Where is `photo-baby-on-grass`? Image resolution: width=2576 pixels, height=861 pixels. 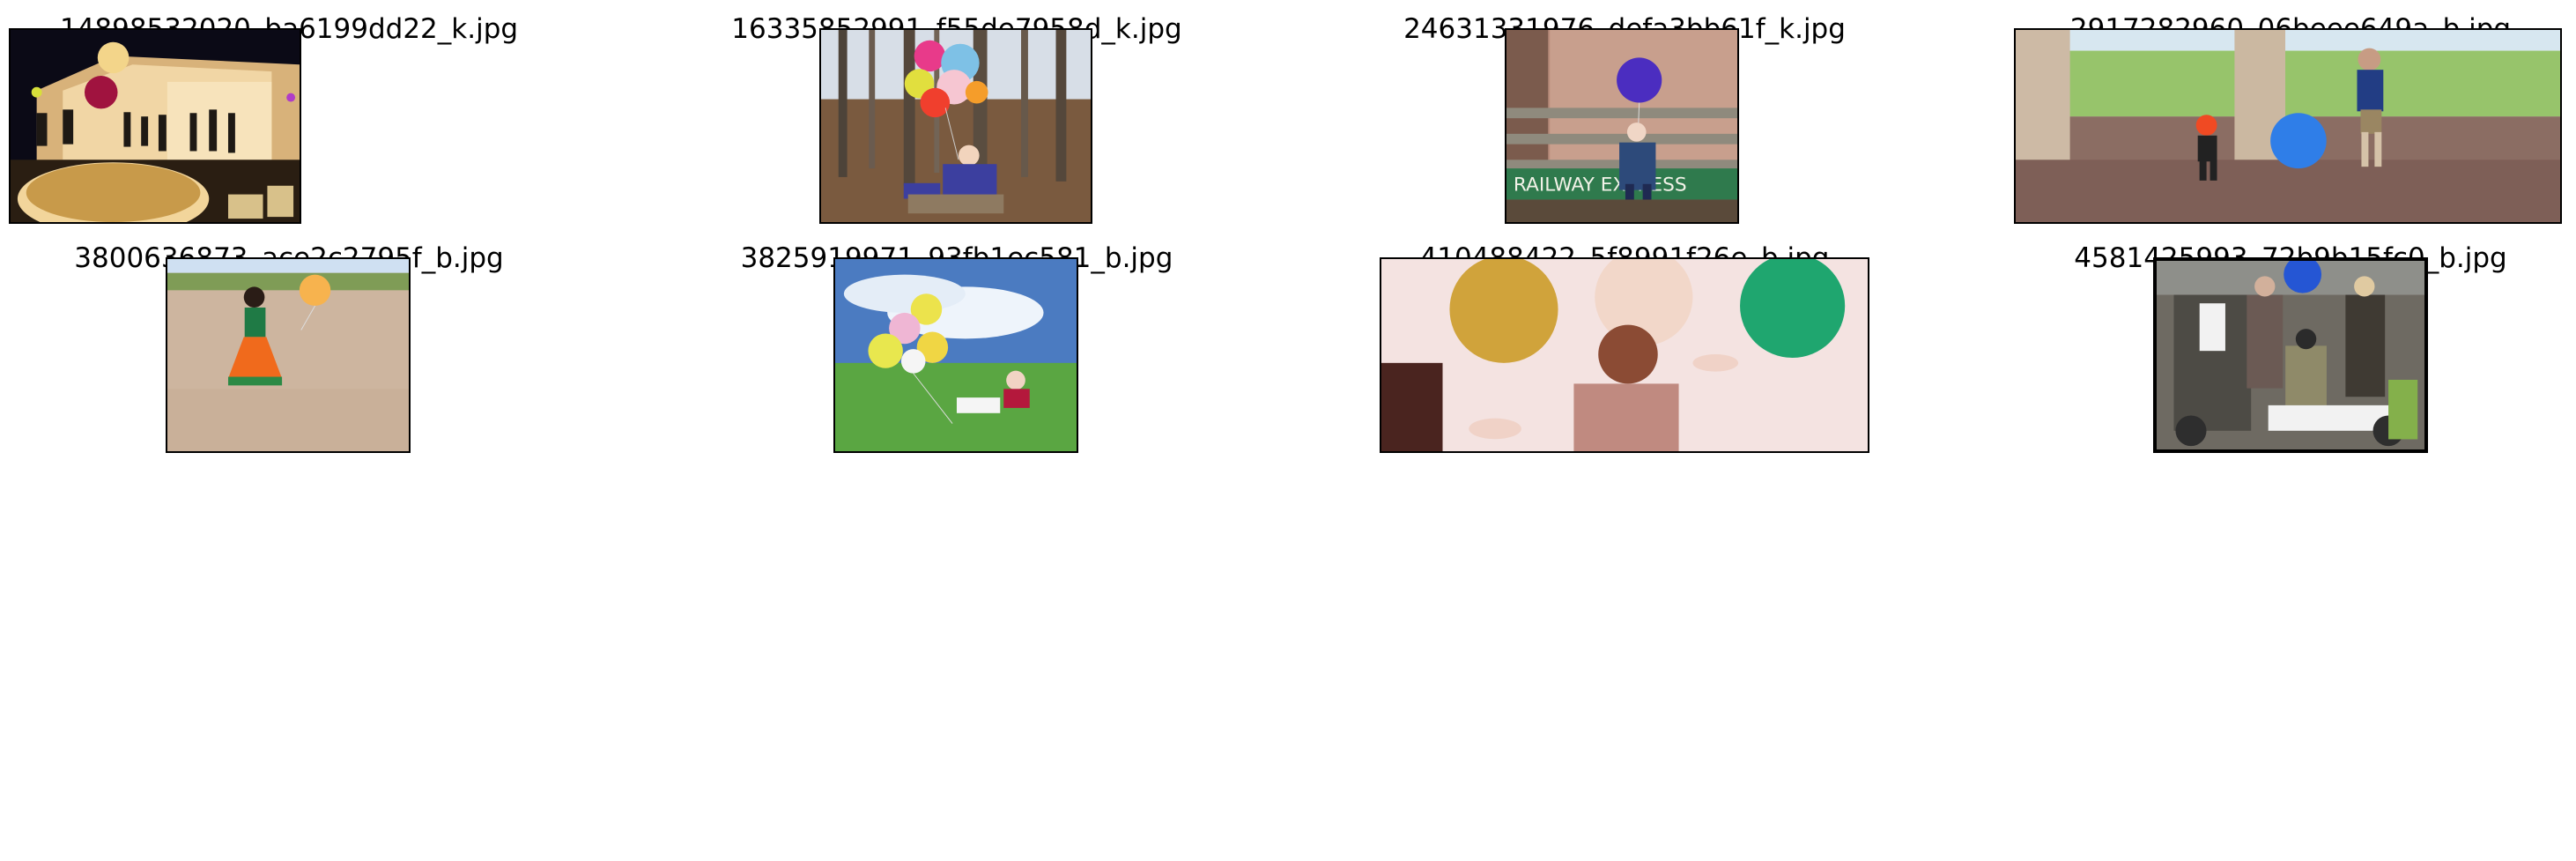 photo-baby-on-grass is located at coordinates (956, 355).